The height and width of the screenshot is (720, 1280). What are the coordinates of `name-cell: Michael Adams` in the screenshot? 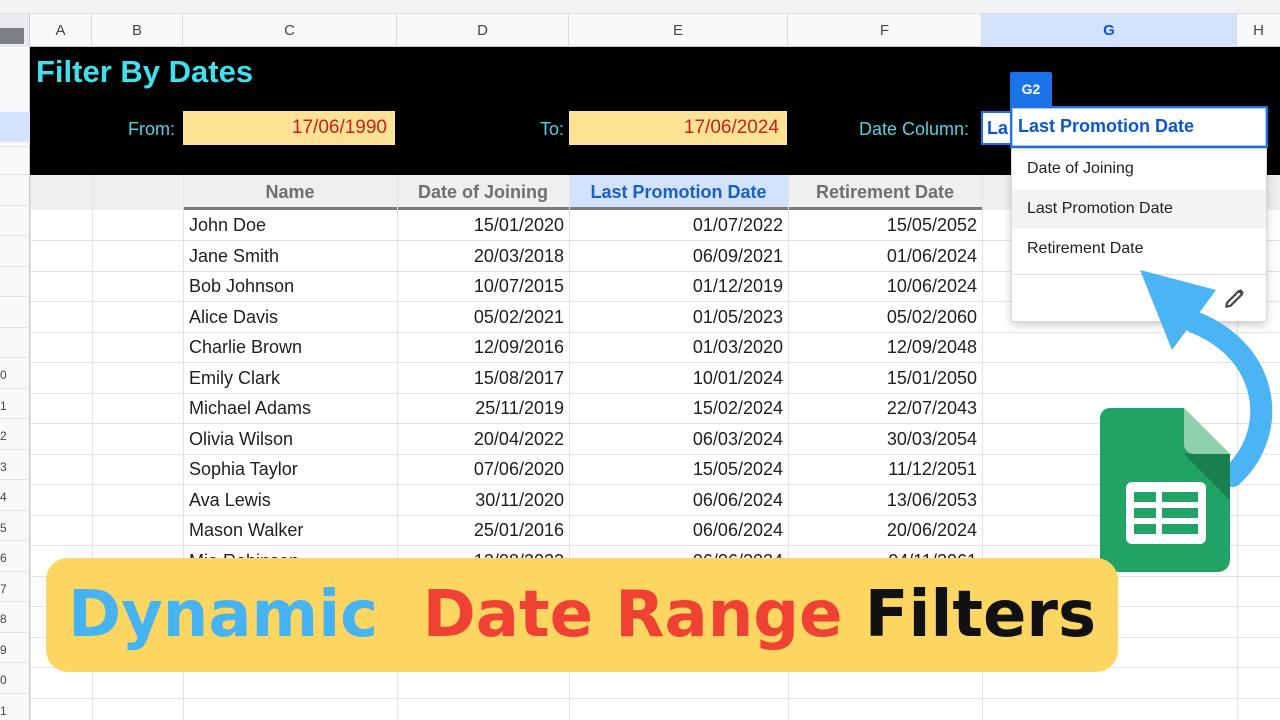 It's located at (290, 408).